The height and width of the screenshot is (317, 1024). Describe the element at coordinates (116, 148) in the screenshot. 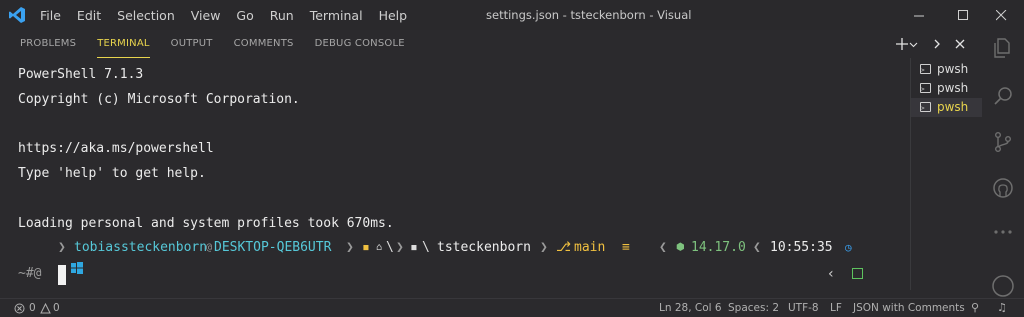

I see `terminal-line: https://aka.ms/powershell` at that location.